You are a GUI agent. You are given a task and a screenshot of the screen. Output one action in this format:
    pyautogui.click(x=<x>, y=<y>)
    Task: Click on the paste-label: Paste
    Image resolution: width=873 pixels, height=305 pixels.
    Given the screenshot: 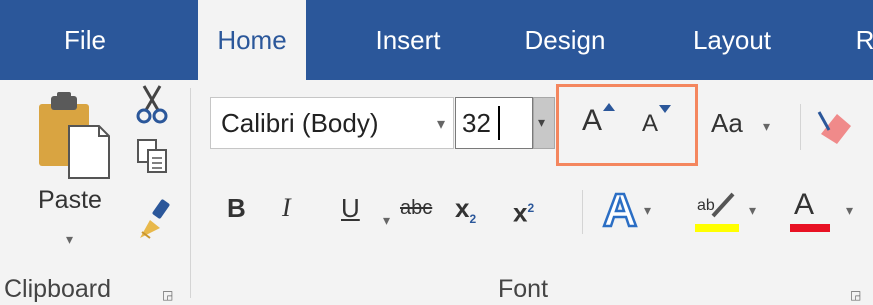 What is the action you would take?
    pyautogui.click(x=70, y=200)
    